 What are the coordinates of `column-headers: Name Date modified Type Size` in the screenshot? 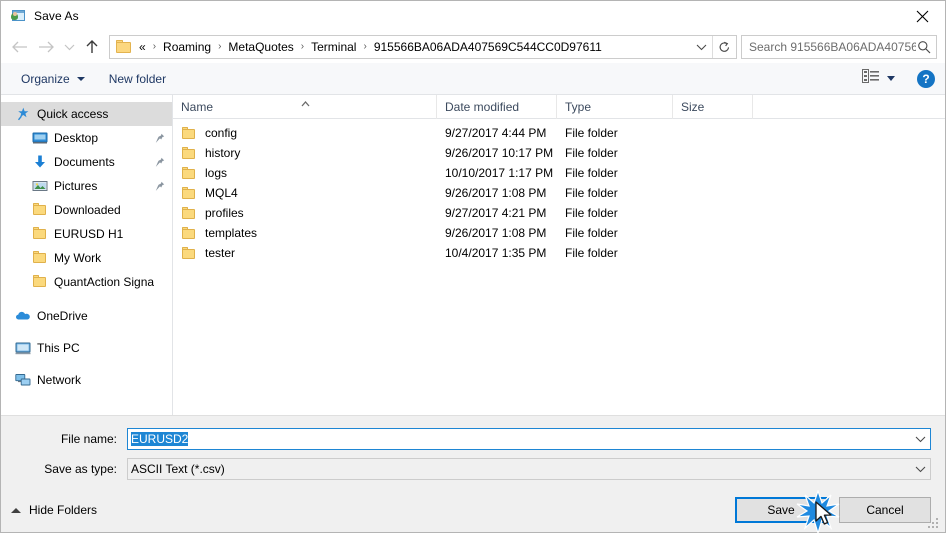 It's located at (559, 106).